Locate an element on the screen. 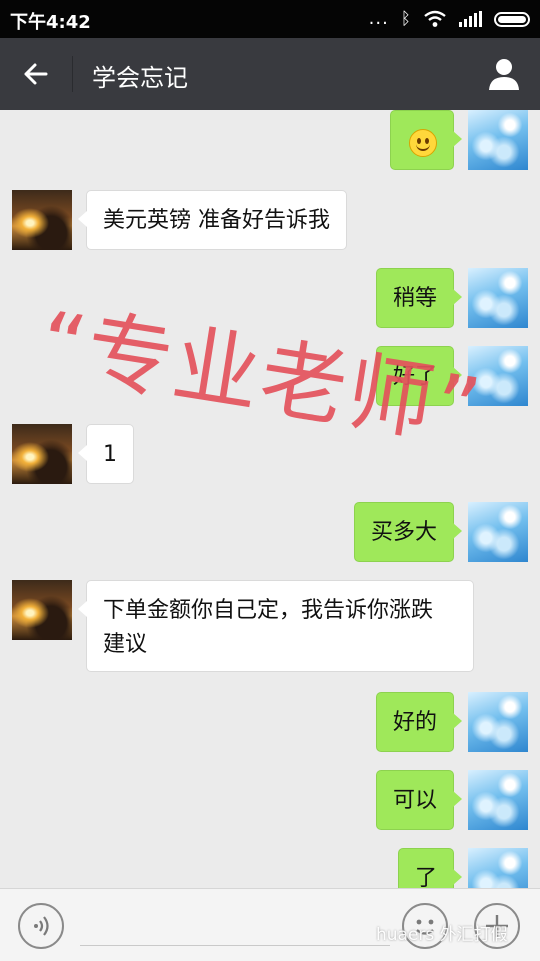 This screenshot has height=961, width=540. message-bubble: 美元英镑 准备好告诉我 is located at coordinates (212, 220).